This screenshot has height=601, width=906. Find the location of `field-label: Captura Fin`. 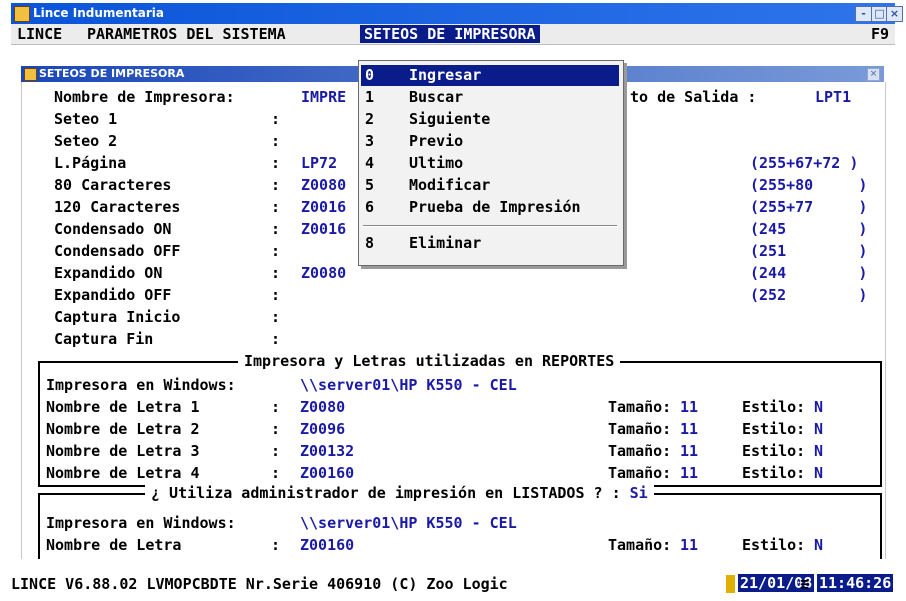

field-label: Captura Fin is located at coordinates (104, 339).